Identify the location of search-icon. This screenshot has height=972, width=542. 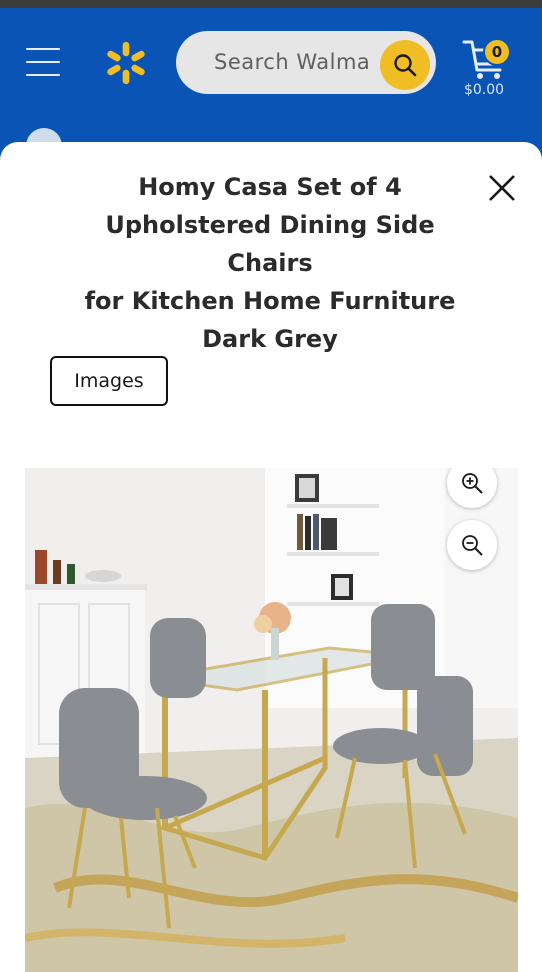
(405, 65).